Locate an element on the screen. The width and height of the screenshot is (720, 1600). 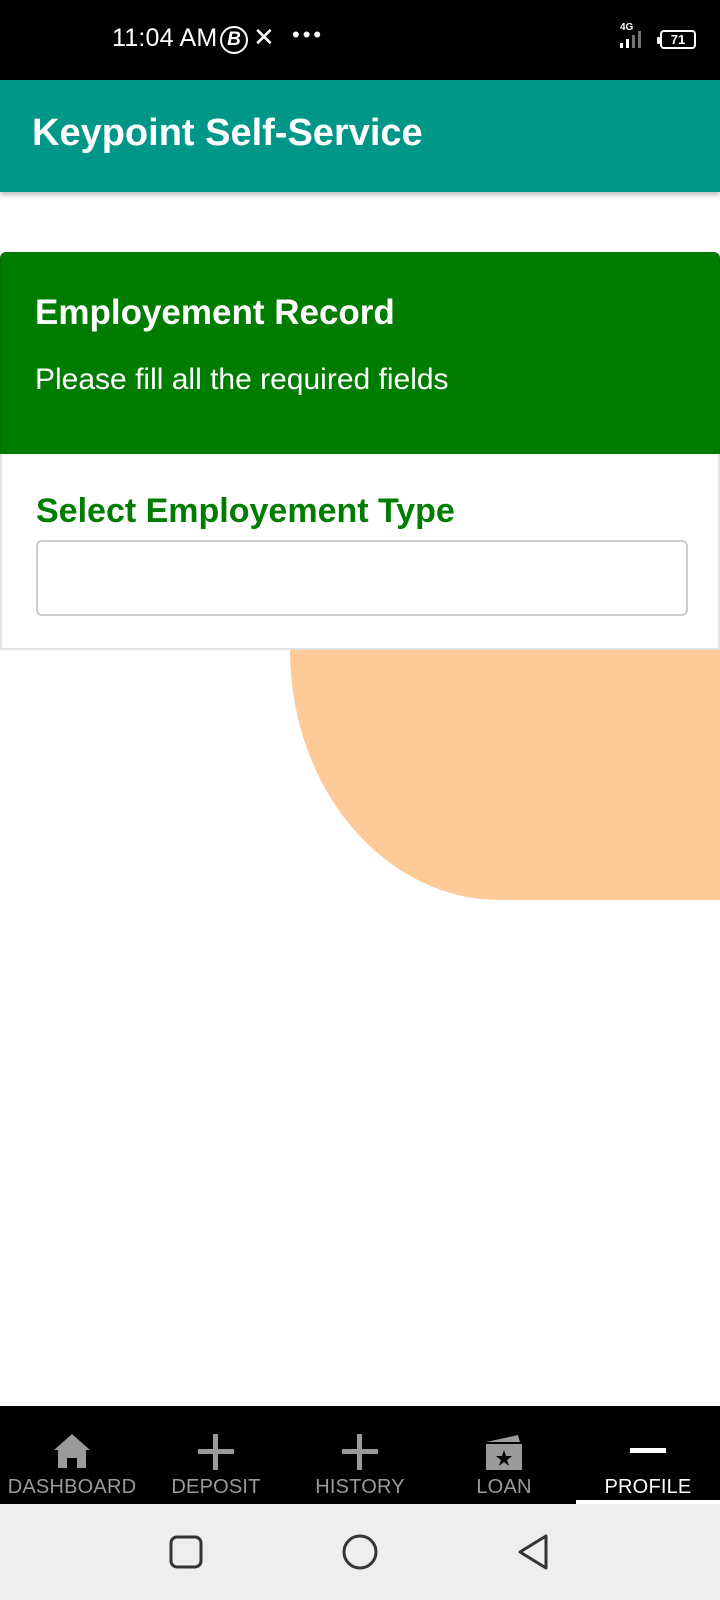
employment-type-label: Select Employement Type is located at coordinates (245, 511).